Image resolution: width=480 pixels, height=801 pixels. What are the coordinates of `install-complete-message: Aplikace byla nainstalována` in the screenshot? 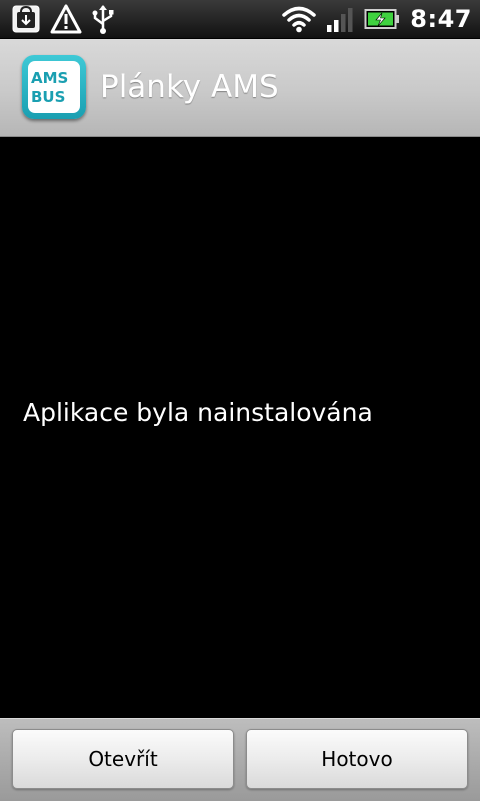 It's located at (198, 412).